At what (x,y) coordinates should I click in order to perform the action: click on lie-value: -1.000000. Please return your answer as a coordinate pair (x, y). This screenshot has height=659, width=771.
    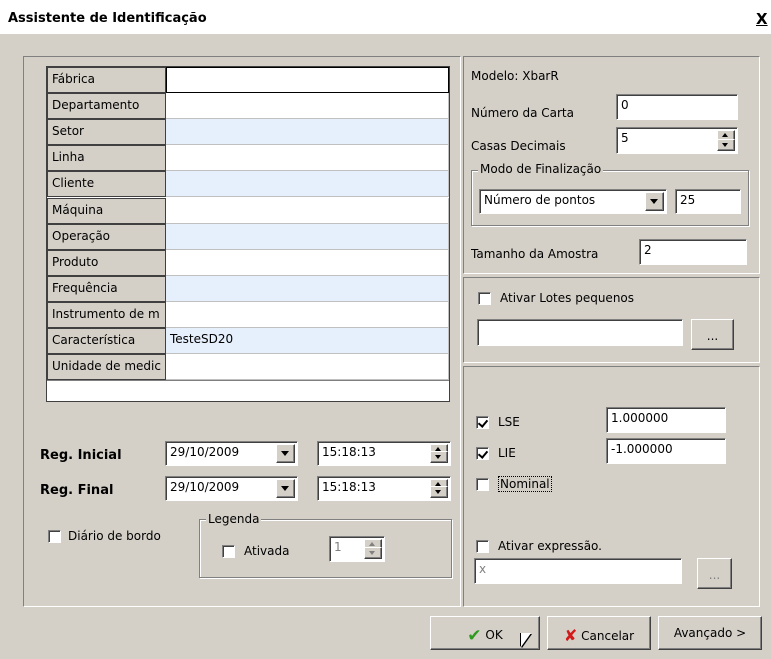
    Looking at the image, I should click on (642, 449).